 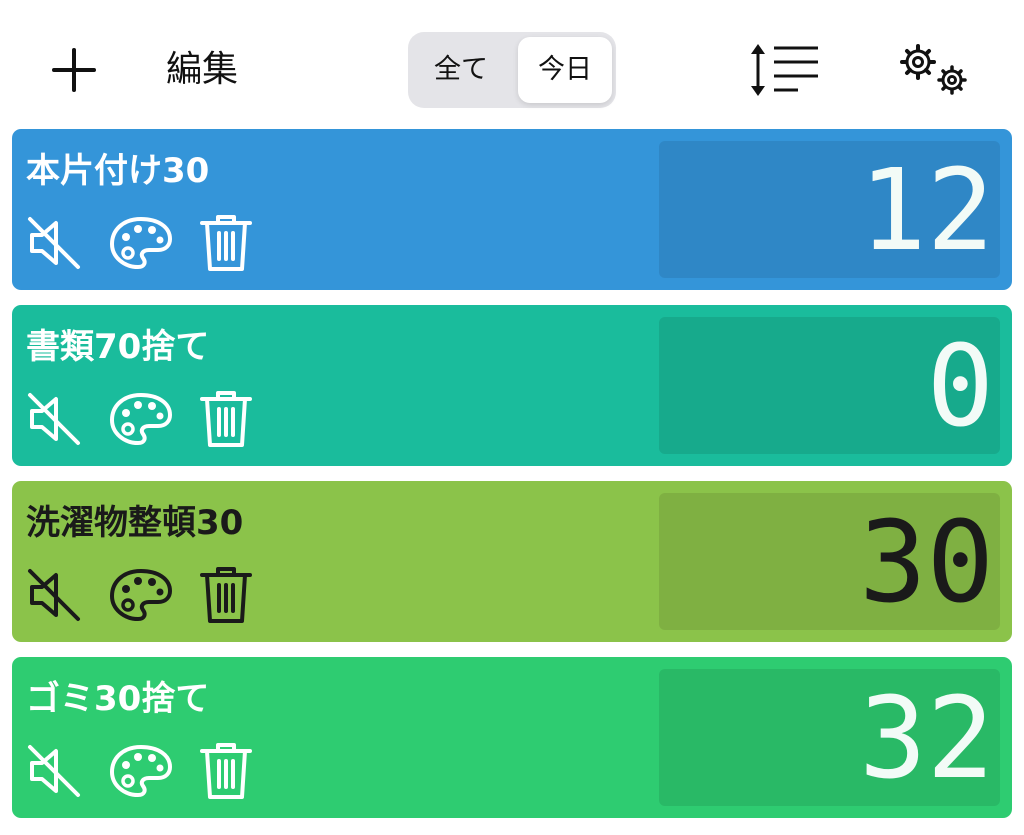 What do you see at coordinates (135, 523) in the screenshot?
I see `task-title: 洗濯物整頓30` at bounding box center [135, 523].